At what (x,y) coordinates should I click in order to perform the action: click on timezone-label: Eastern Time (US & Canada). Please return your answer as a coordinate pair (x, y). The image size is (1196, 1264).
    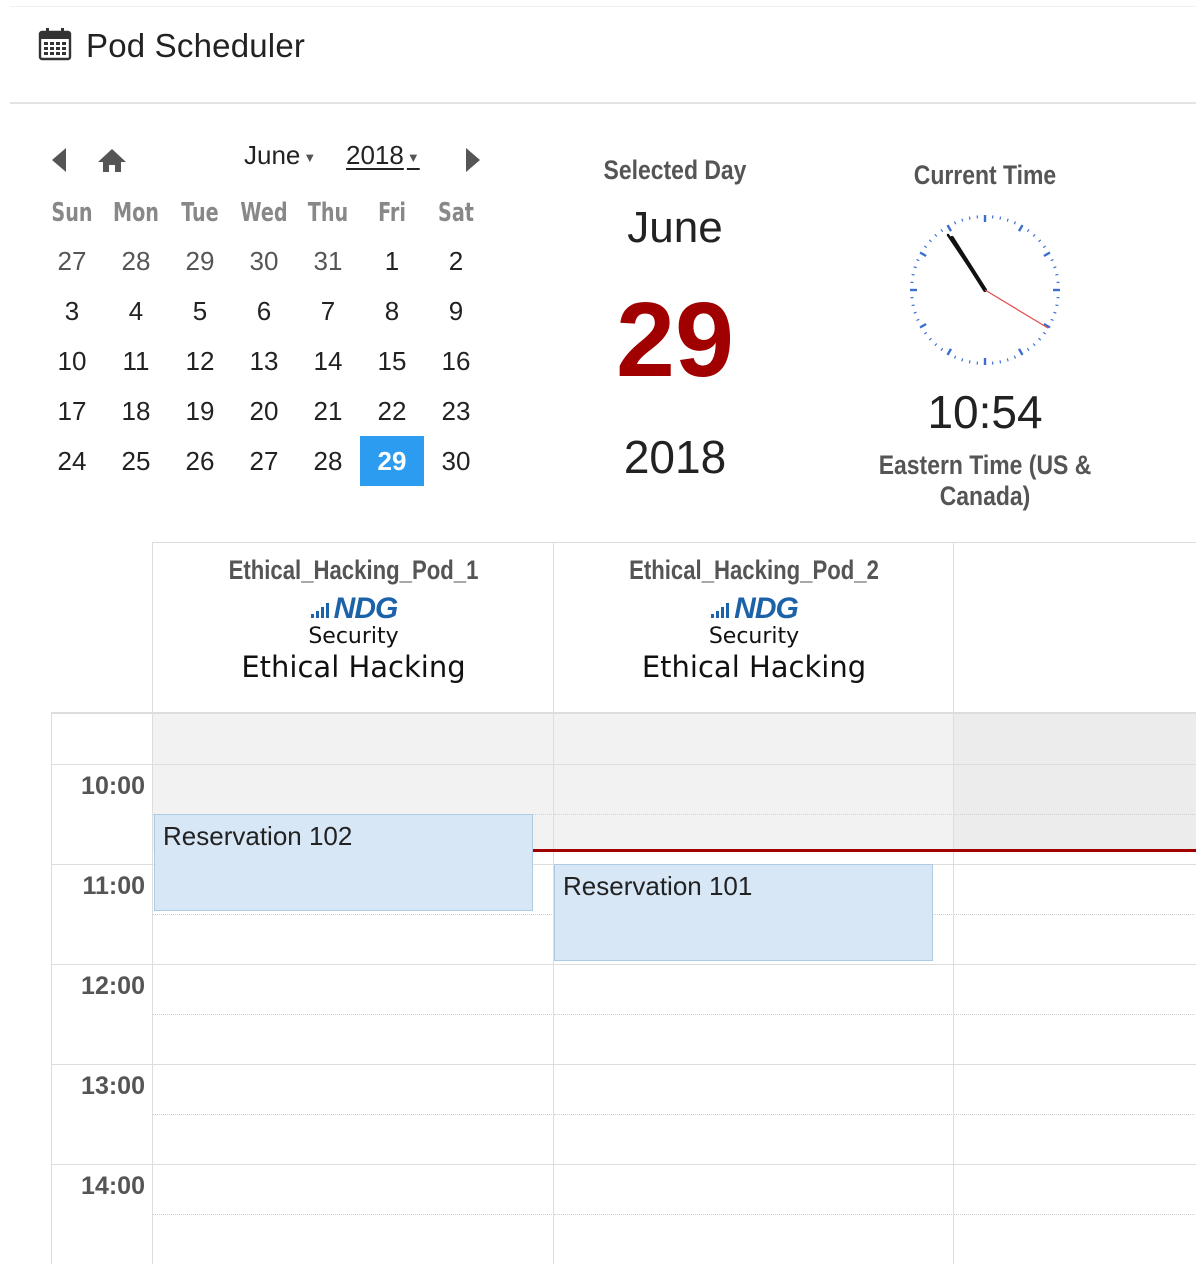
    Looking at the image, I should click on (985, 480).